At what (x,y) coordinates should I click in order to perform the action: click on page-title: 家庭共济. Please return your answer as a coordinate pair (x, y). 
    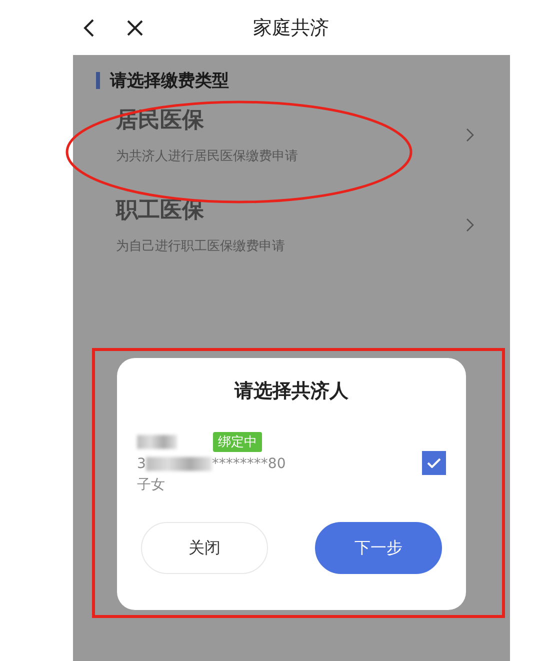
    Looking at the image, I should click on (290, 28).